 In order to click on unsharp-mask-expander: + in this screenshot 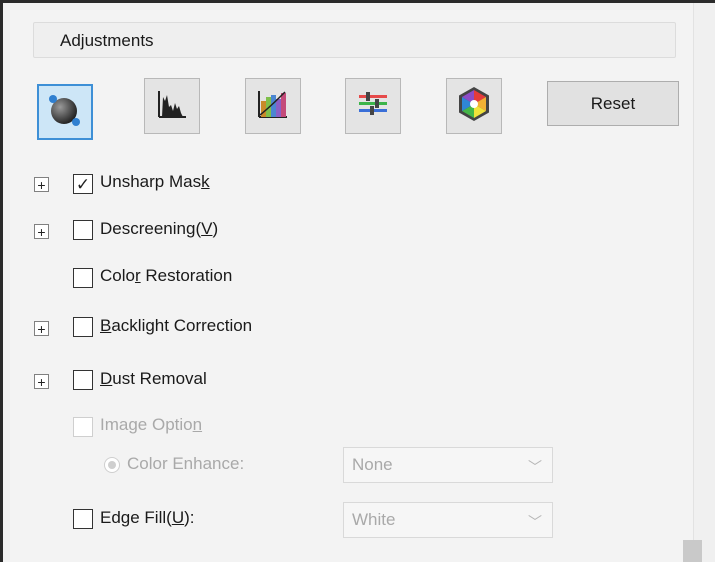, I will do `click(41, 184)`.